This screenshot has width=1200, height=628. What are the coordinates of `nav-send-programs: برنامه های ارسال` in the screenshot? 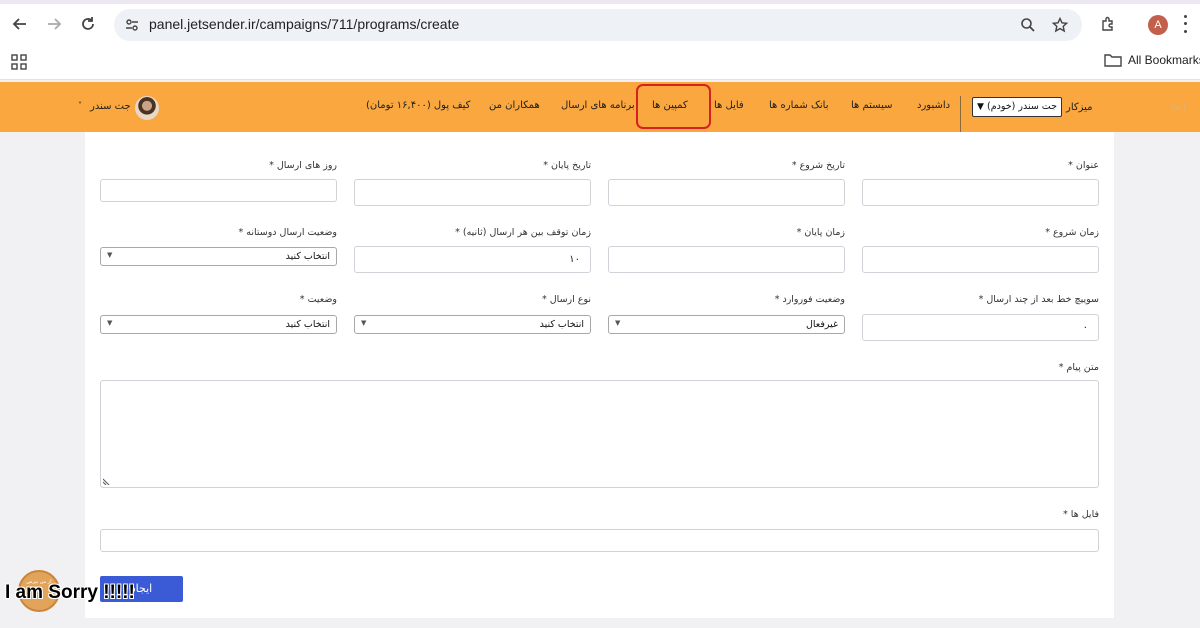 It's located at (598, 105).